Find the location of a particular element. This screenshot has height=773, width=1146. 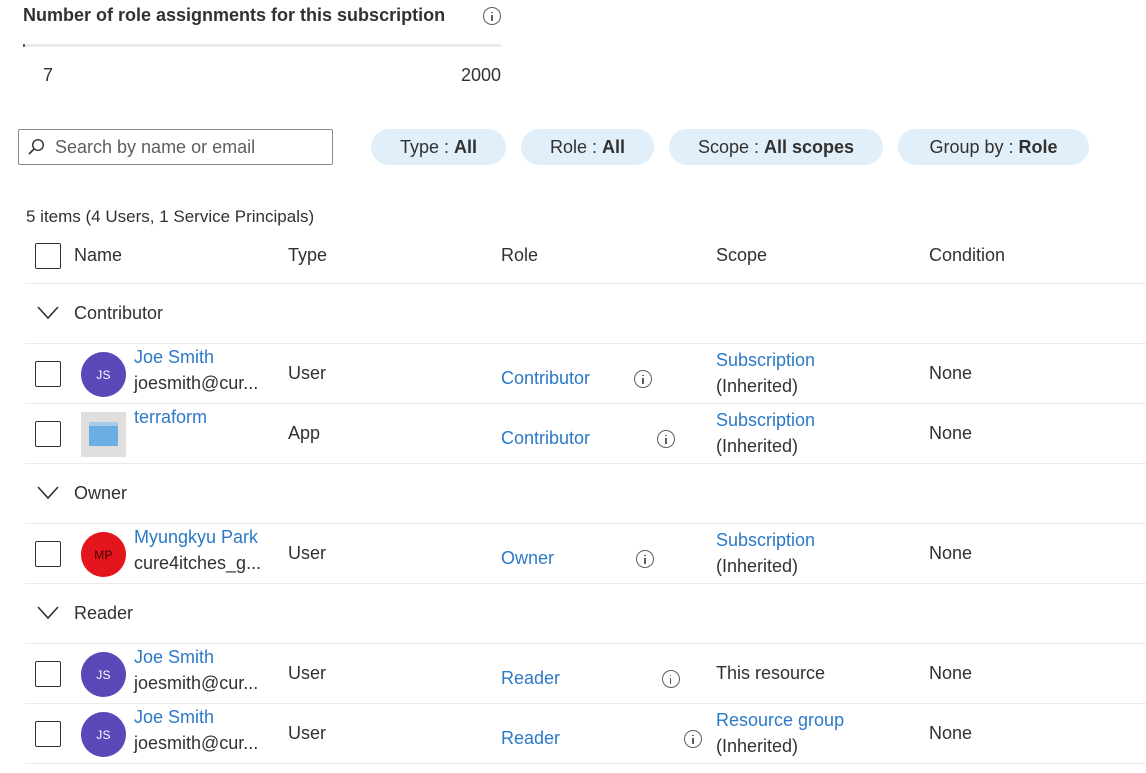

filter-role-pill: Role : All is located at coordinates (587, 147).